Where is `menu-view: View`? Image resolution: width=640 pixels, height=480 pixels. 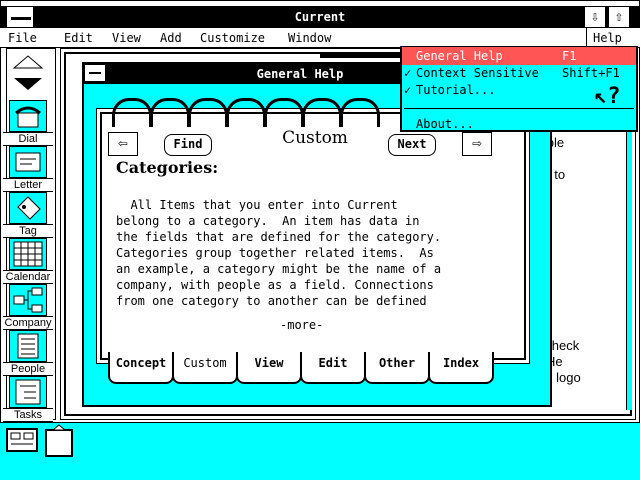 menu-view: View is located at coordinates (126, 38).